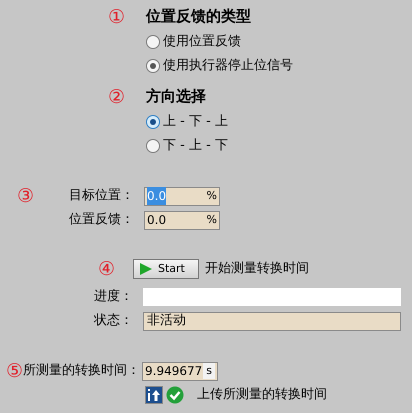 The width and height of the screenshot is (412, 413). I want to click on option-label: 使用执行器停止位信号, so click(228, 66).